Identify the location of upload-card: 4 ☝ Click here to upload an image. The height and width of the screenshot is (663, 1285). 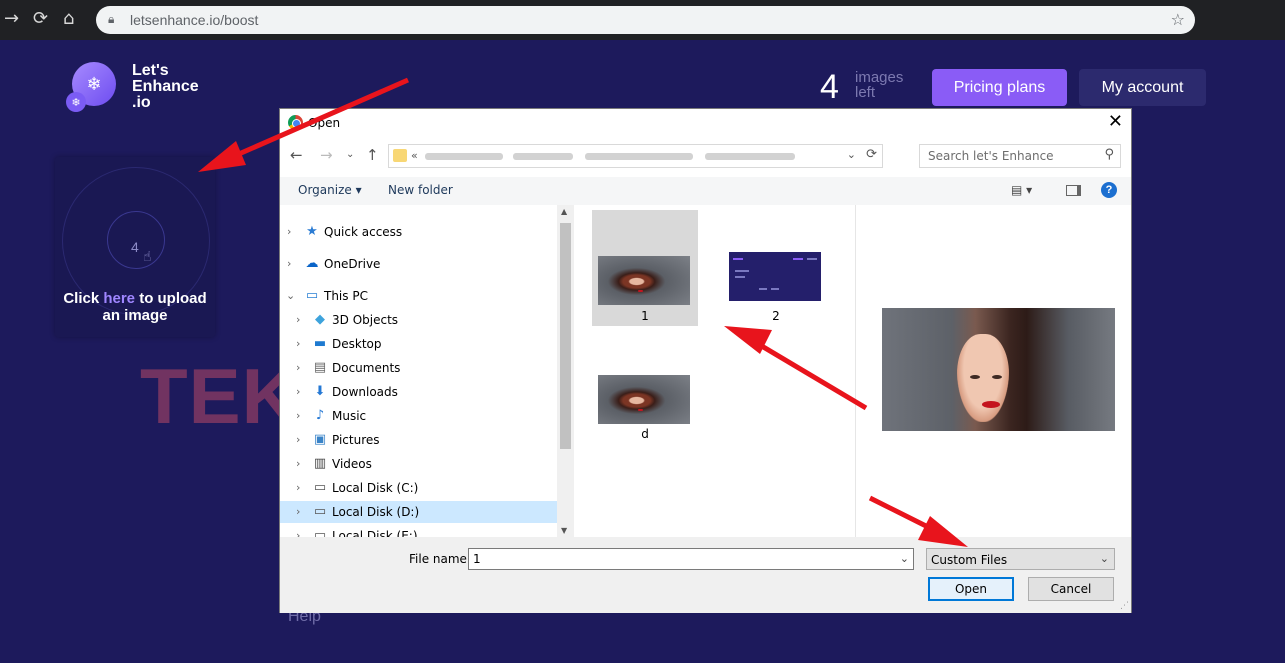
(135, 247).